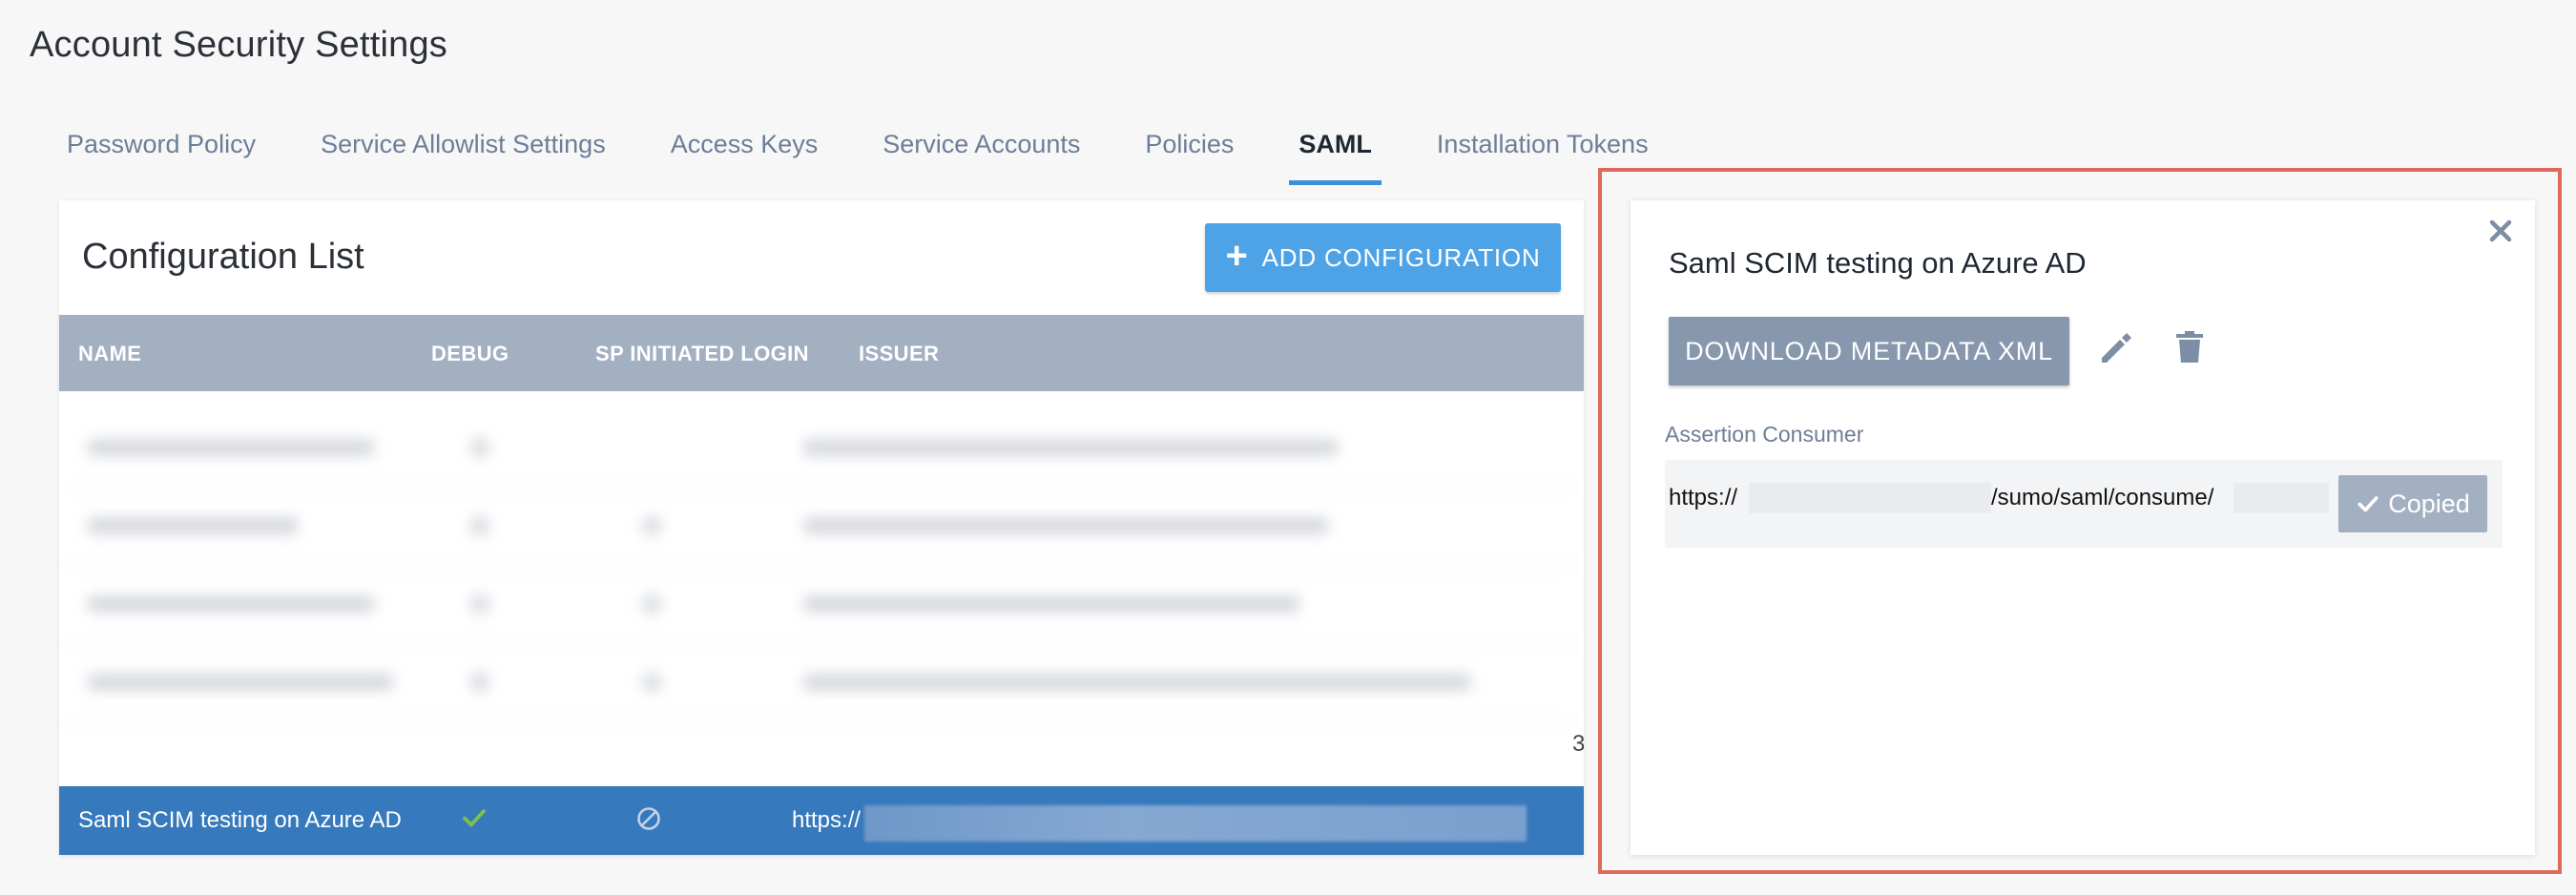 The height and width of the screenshot is (895, 2576). What do you see at coordinates (470, 354) in the screenshot?
I see `column-header-debug: DEBUG` at bounding box center [470, 354].